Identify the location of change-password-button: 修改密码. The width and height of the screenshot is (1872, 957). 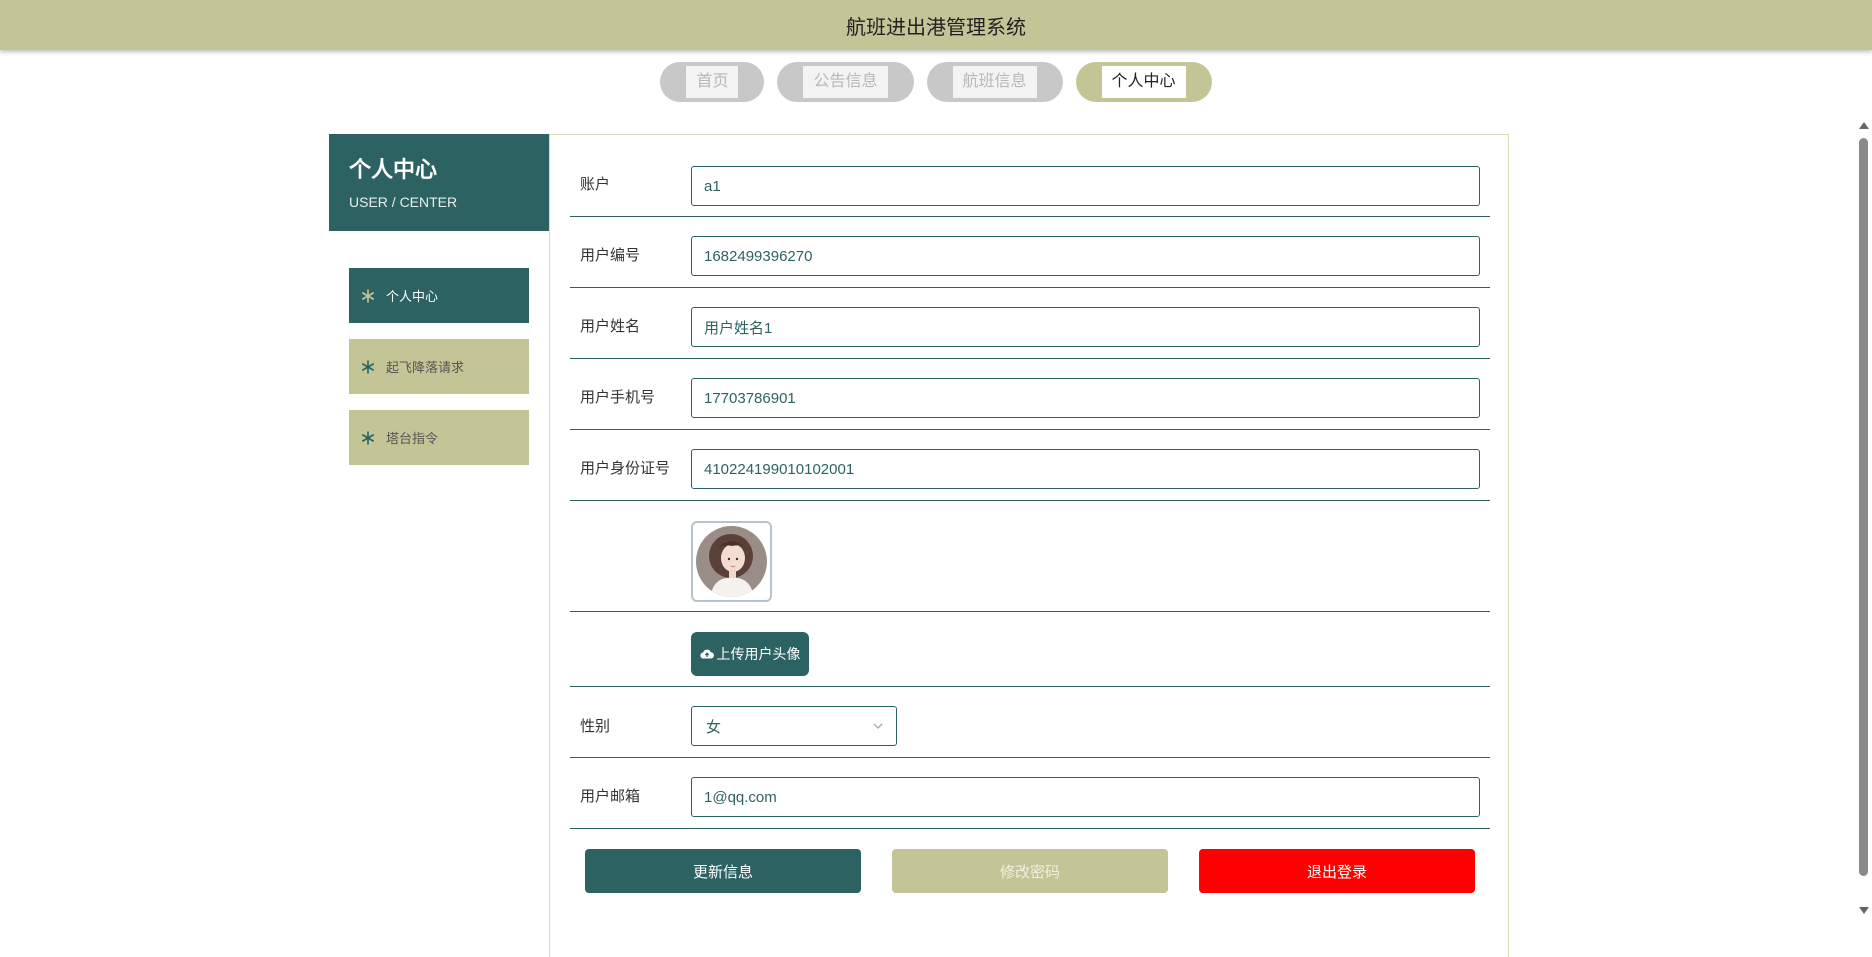
(1030, 871).